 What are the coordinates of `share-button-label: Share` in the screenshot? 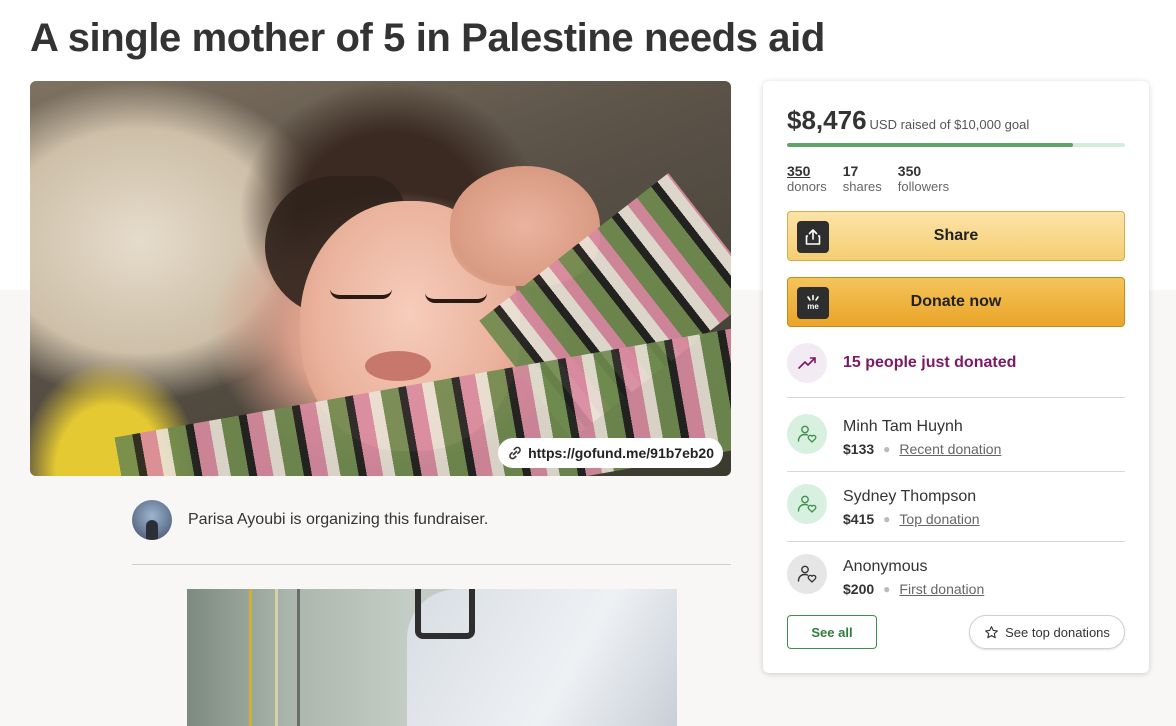 It's located at (956, 235).